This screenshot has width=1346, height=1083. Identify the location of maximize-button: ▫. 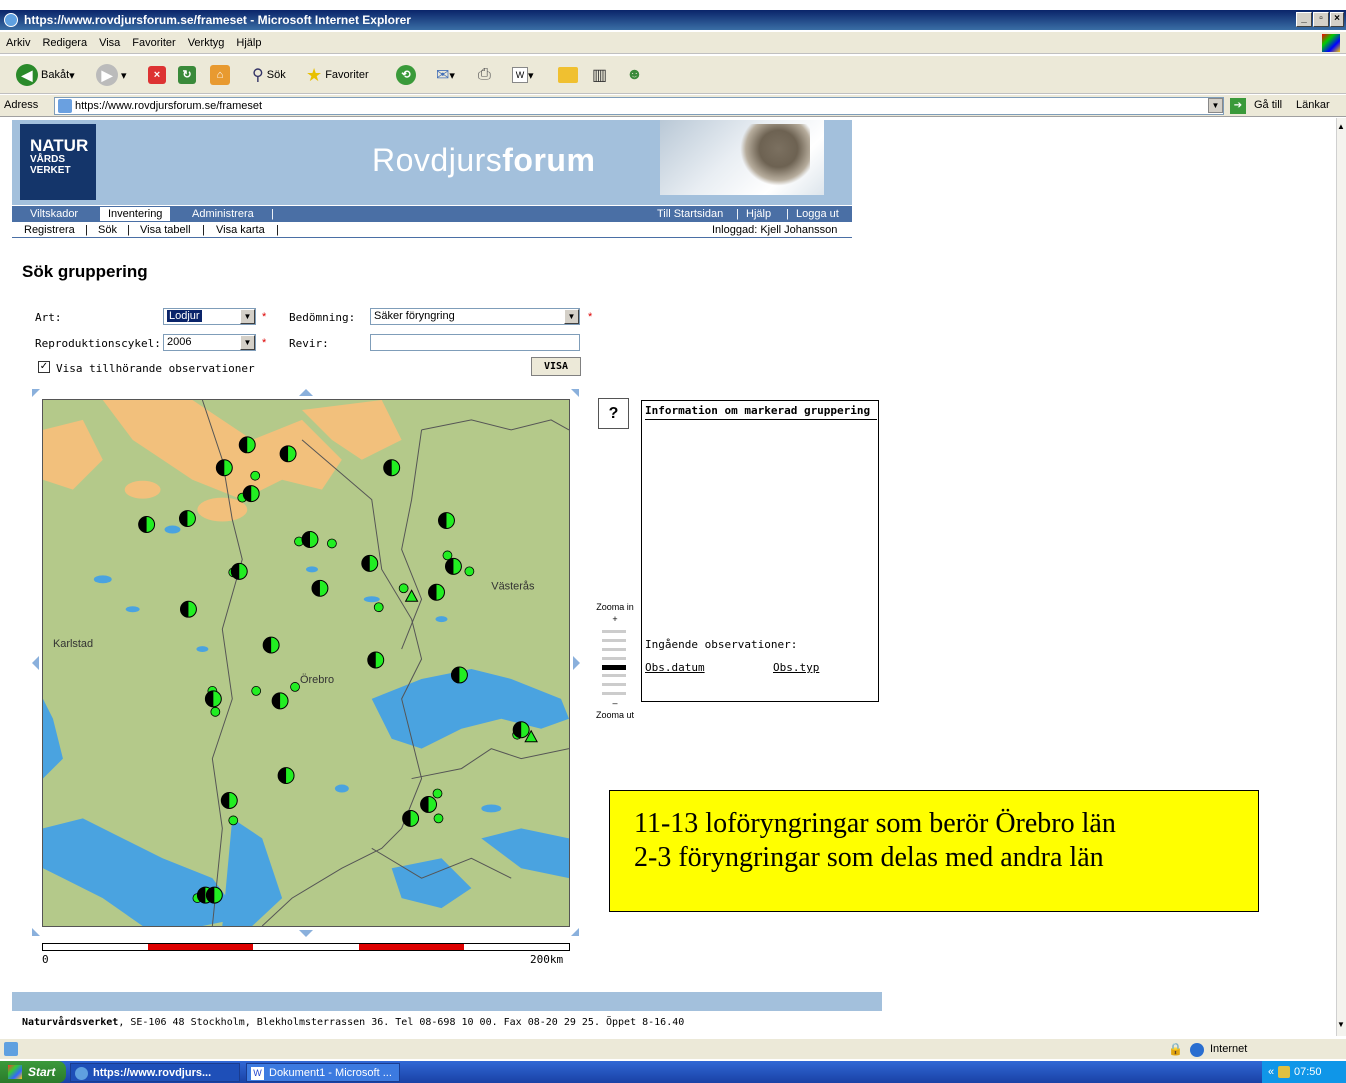
(1321, 19).